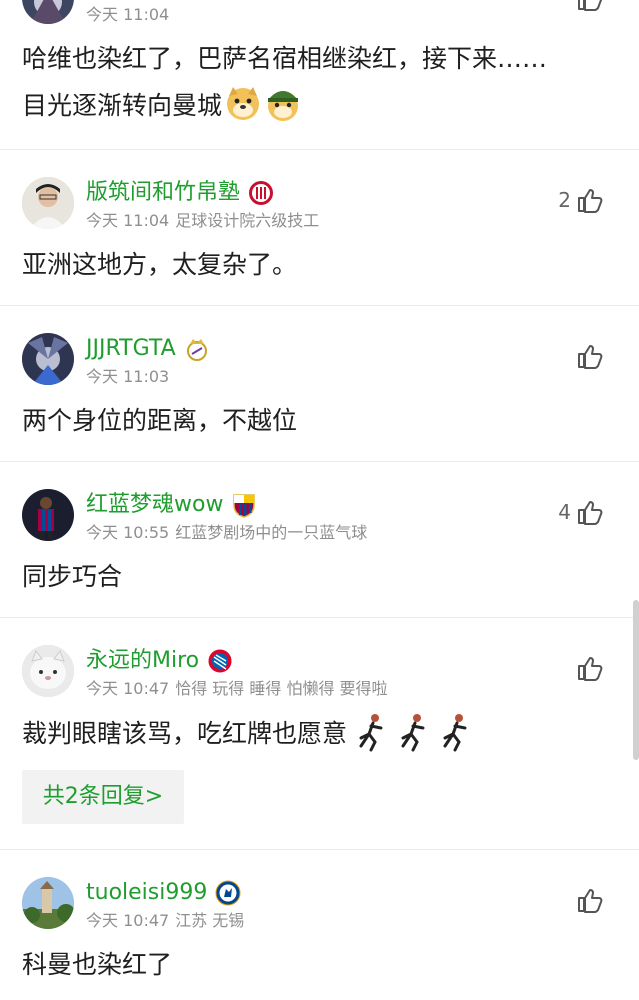 This screenshot has height=1000, width=639. I want to click on comment-meta: 今天 10:47 恰得 玩得 睡得 怕懒得 要得啦, so click(237, 689).